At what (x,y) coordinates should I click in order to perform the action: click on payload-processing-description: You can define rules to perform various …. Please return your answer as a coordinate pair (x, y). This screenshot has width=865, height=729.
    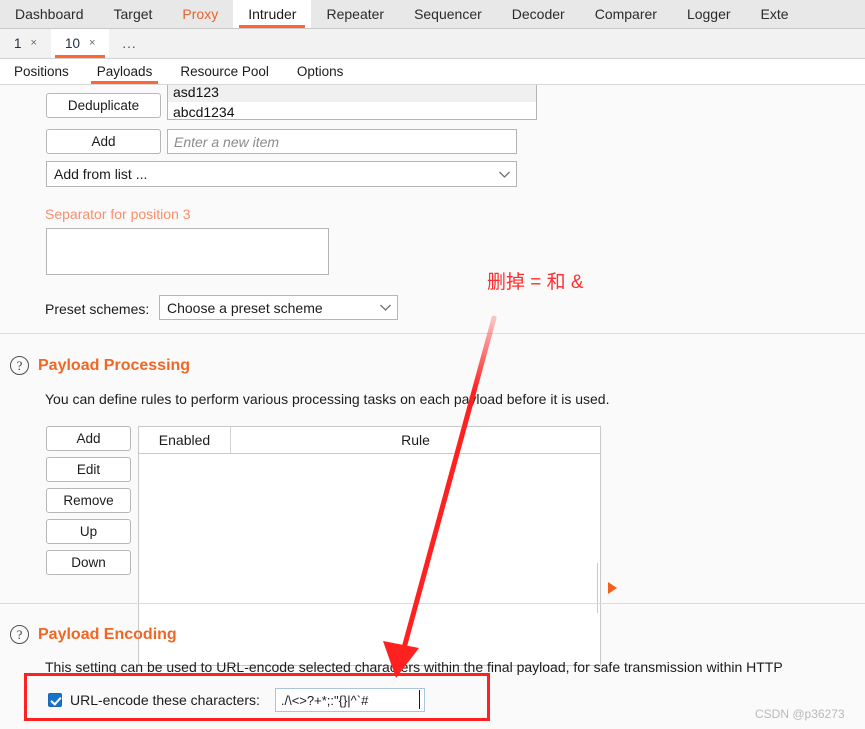
    Looking at the image, I should click on (327, 399).